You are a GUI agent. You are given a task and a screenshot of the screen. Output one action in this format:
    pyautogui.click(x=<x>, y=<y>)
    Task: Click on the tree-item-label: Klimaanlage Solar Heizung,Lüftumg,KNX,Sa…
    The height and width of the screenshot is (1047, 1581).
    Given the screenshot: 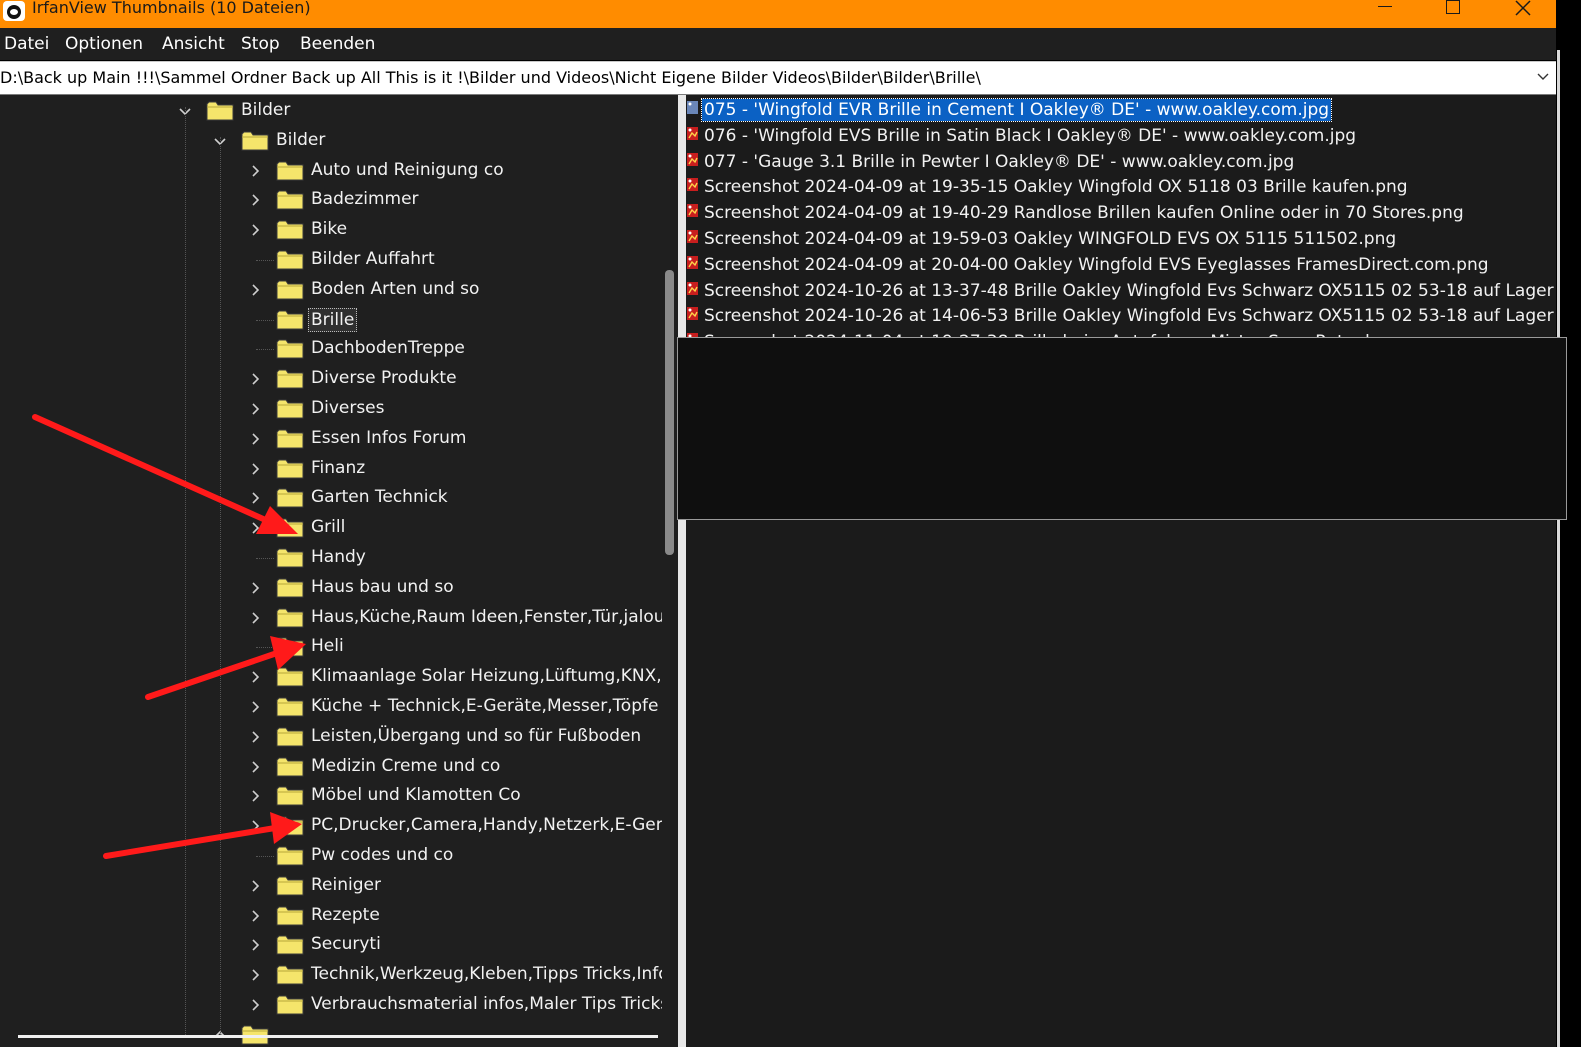 What is the action you would take?
    pyautogui.click(x=486, y=676)
    